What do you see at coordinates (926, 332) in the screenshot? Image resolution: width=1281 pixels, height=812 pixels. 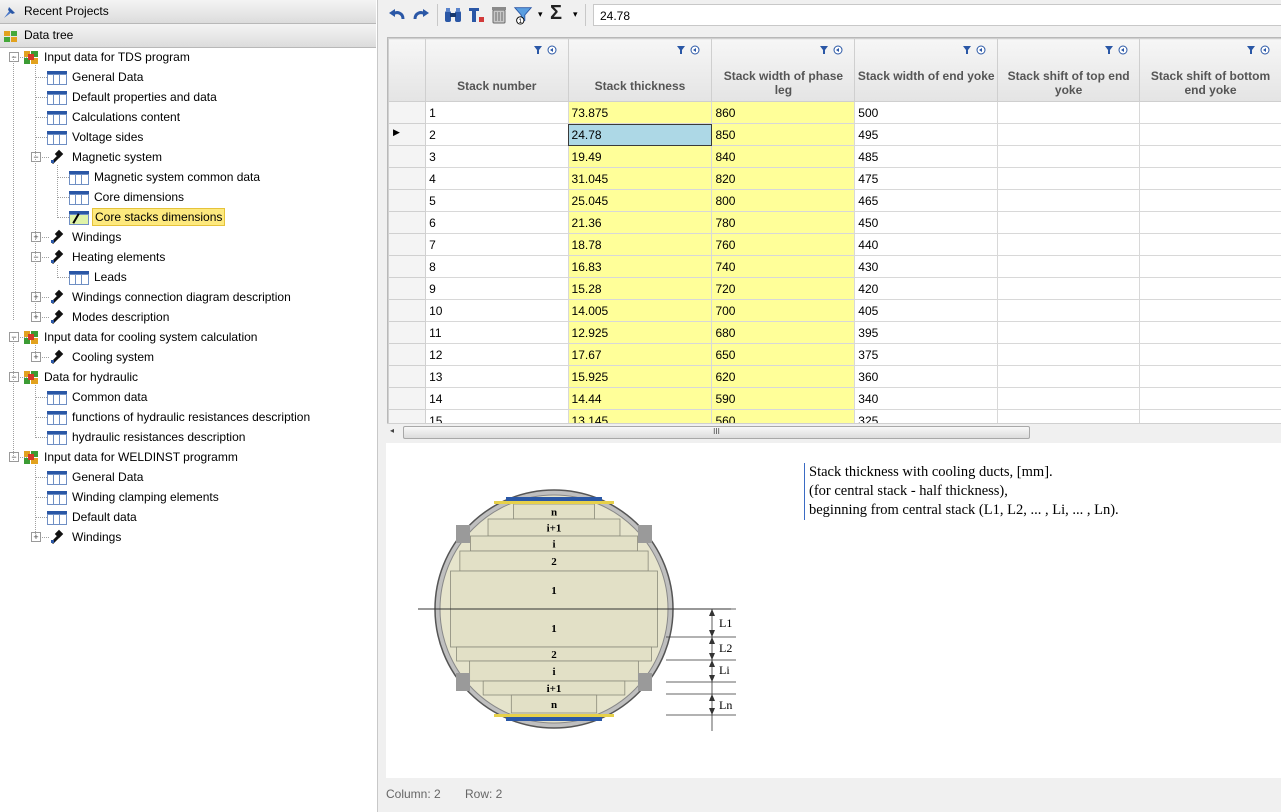 I see `grid-cell: 395` at bounding box center [926, 332].